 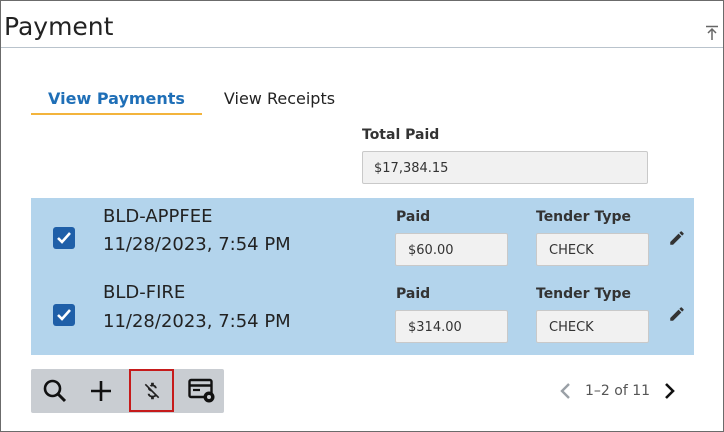 I want to click on card-settings-icon, so click(x=201, y=390).